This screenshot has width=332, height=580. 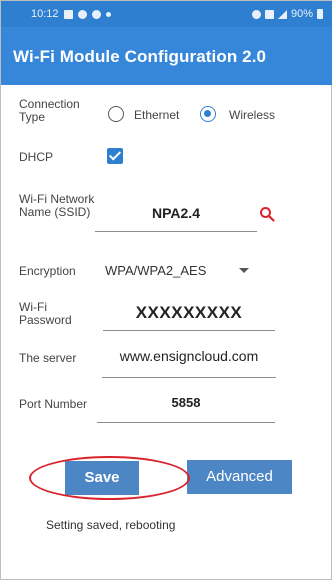 I want to click on signal-icon, so click(x=282, y=14).